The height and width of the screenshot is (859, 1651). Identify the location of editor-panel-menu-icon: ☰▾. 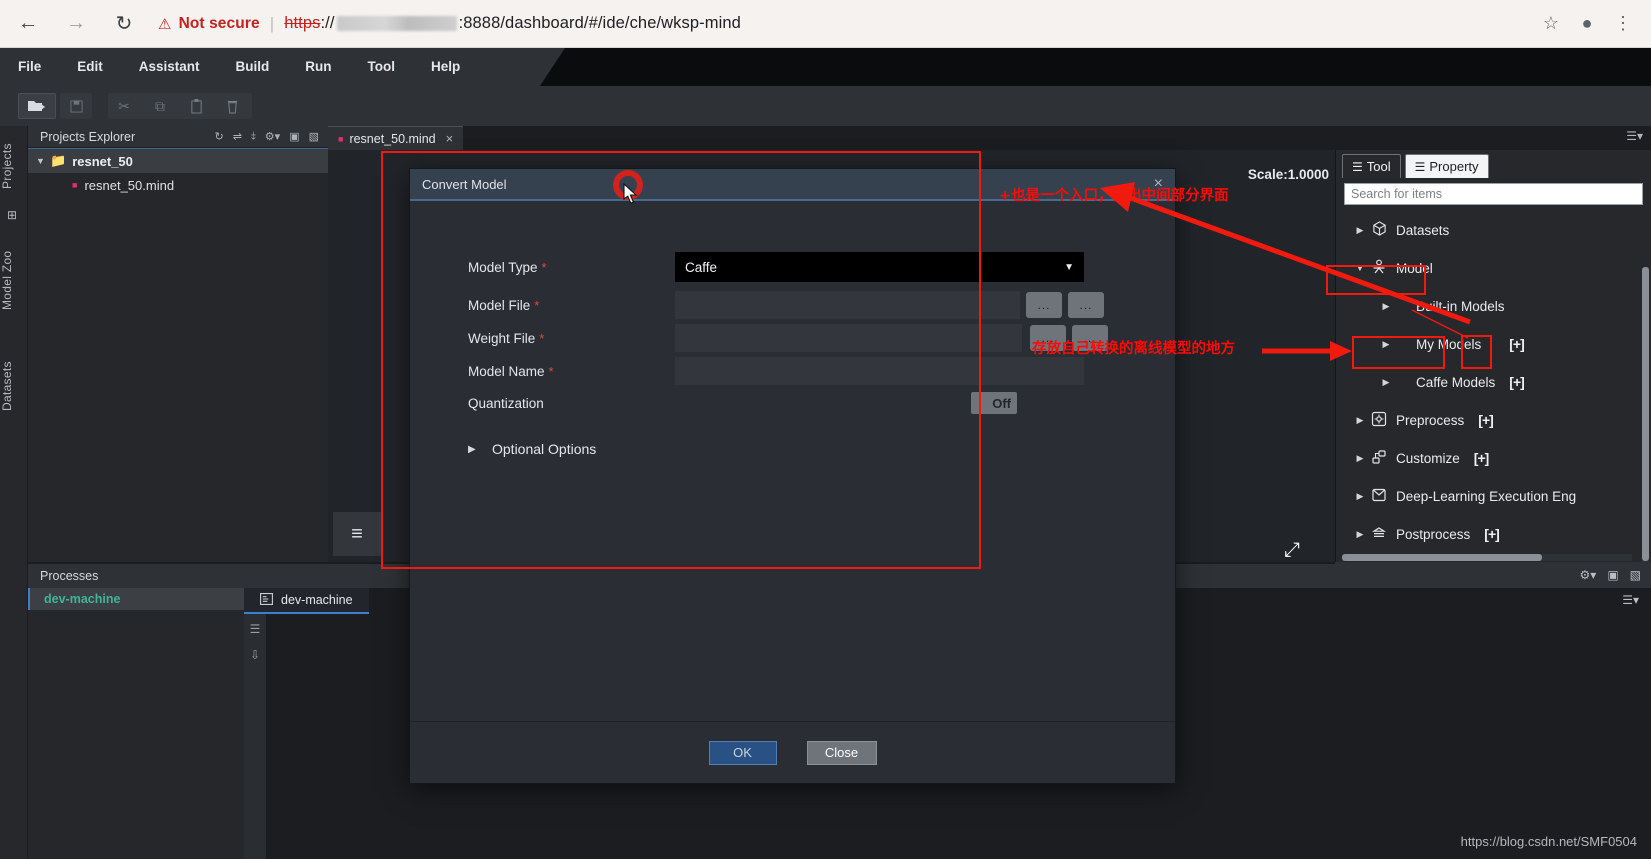
(1634, 136).